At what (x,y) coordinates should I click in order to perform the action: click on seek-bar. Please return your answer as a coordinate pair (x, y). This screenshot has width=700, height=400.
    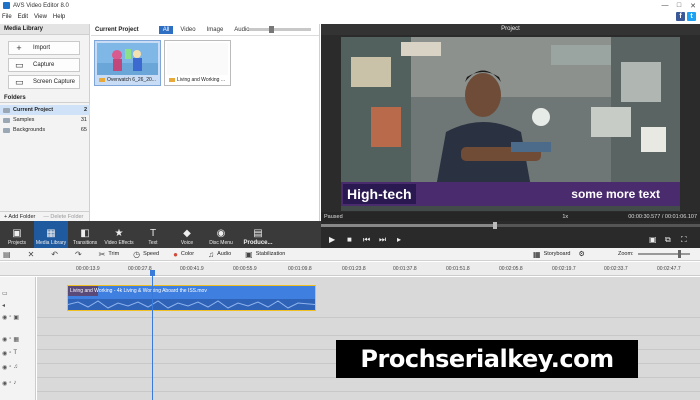
    Looking at the image, I should click on (510, 225).